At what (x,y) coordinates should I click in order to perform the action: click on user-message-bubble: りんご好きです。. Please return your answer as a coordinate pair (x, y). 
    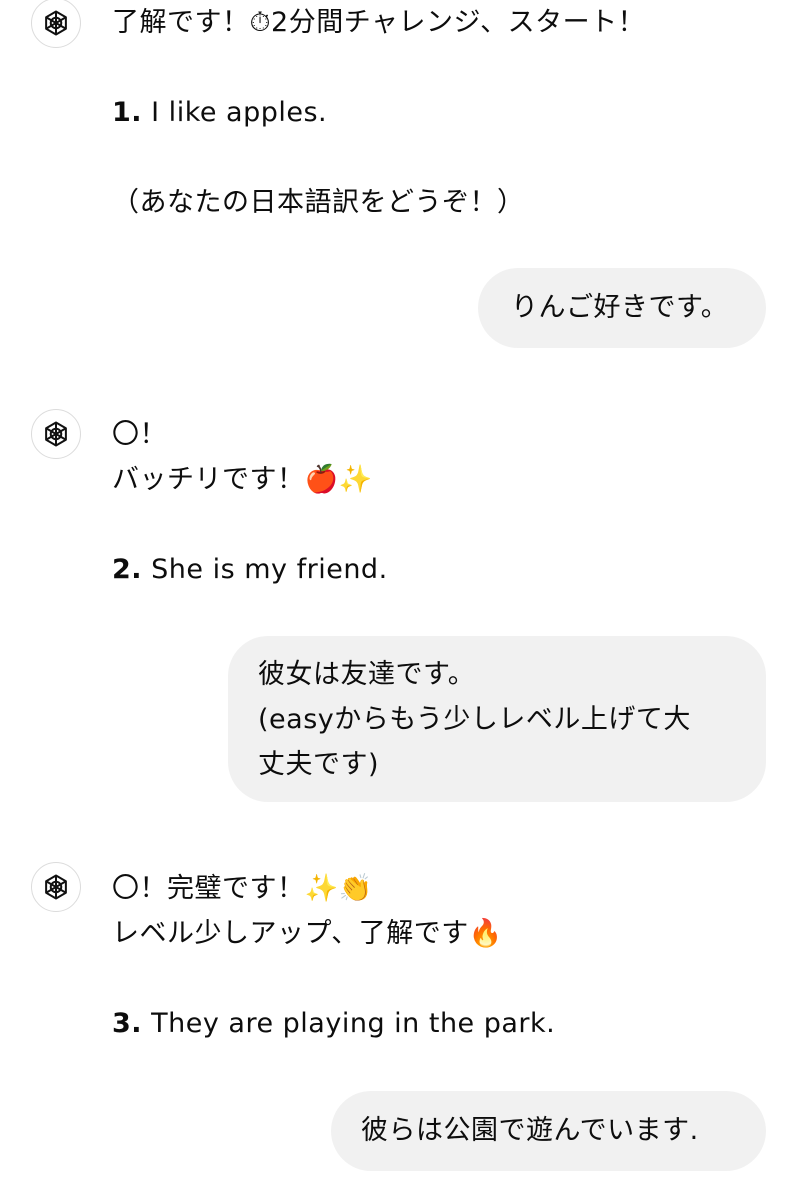
    Looking at the image, I should click on (622, 308).